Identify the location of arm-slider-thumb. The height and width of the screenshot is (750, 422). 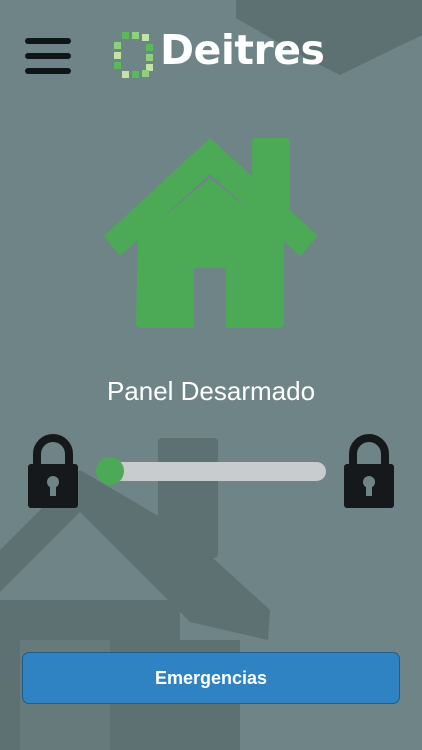
(110, 471).